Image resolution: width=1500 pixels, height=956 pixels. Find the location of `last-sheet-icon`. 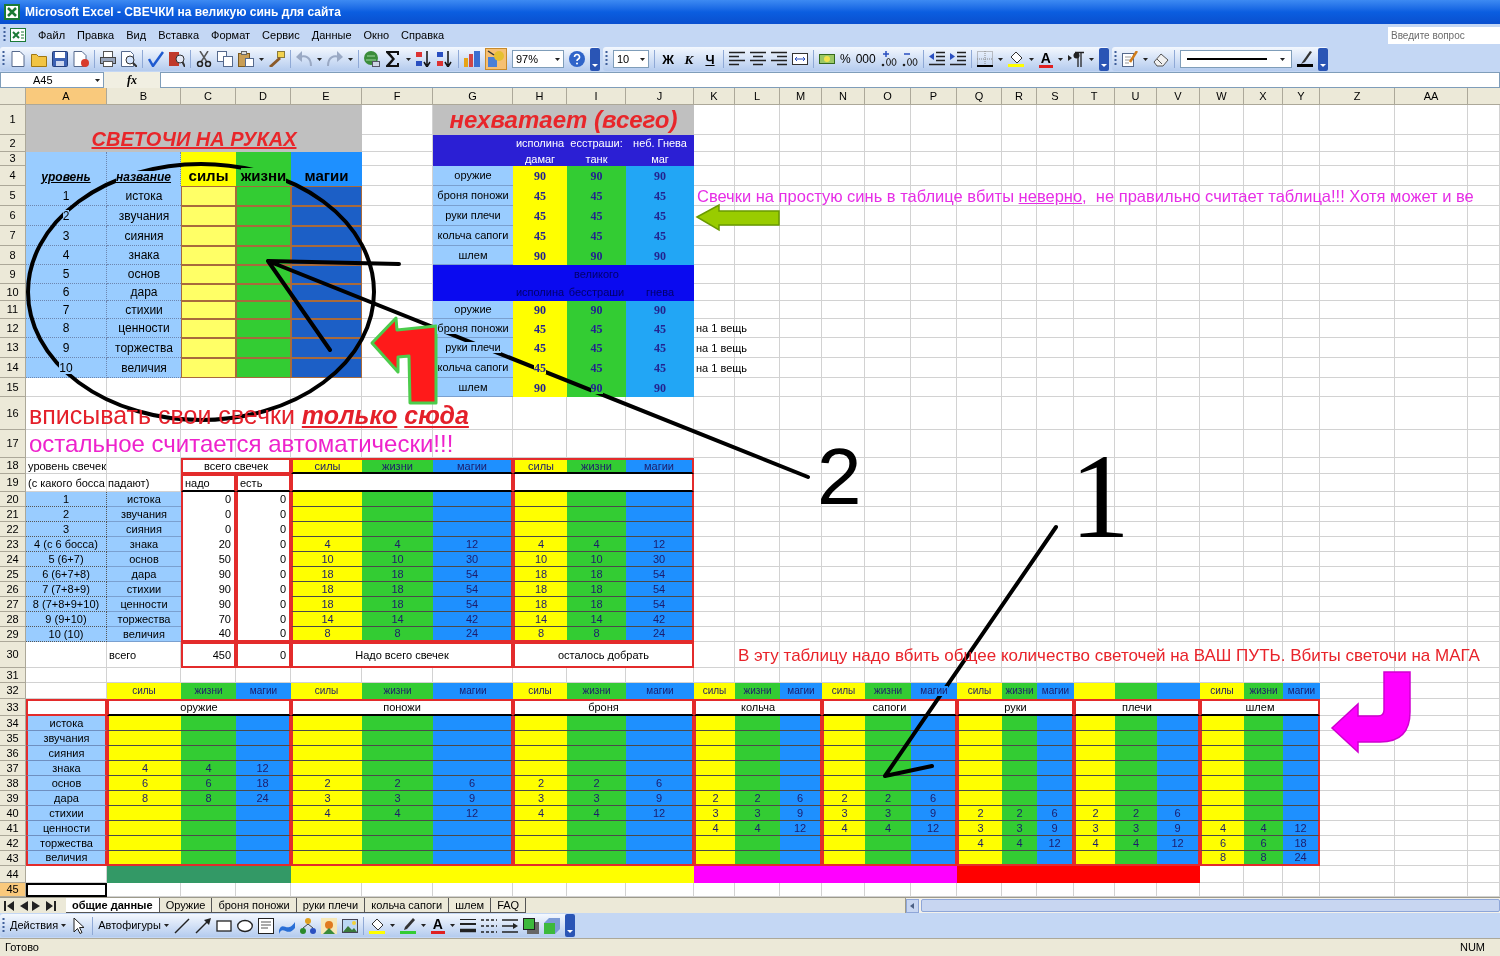

last-sheet-icon is located at coordinates (51, 905).